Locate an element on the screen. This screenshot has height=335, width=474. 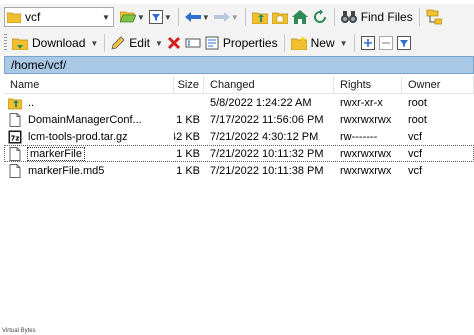
toolbar-grip is located at coordinates (5, 43).